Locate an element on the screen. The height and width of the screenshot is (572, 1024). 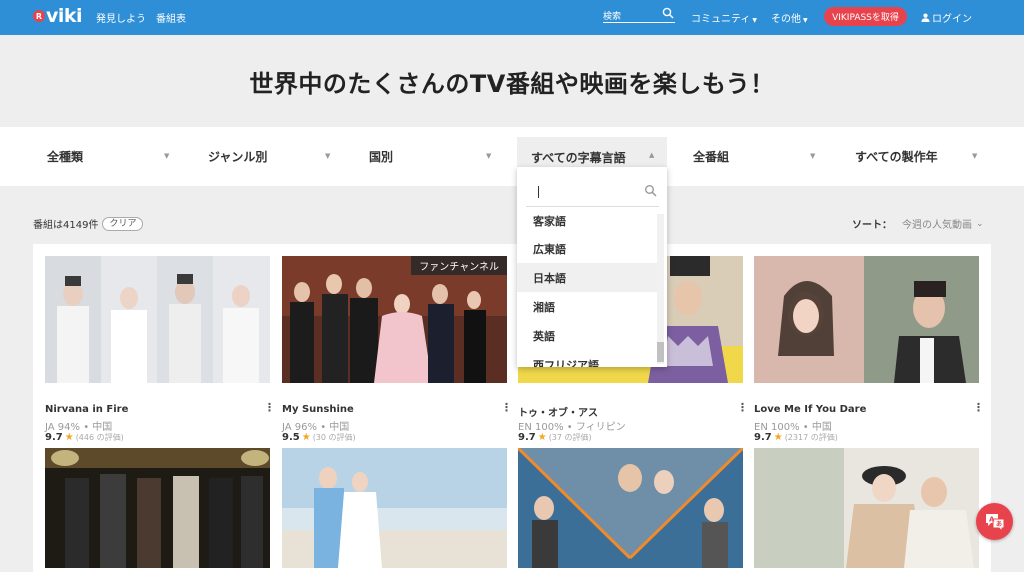
filter-label: 全番組 is located at coordinates (711, 157).